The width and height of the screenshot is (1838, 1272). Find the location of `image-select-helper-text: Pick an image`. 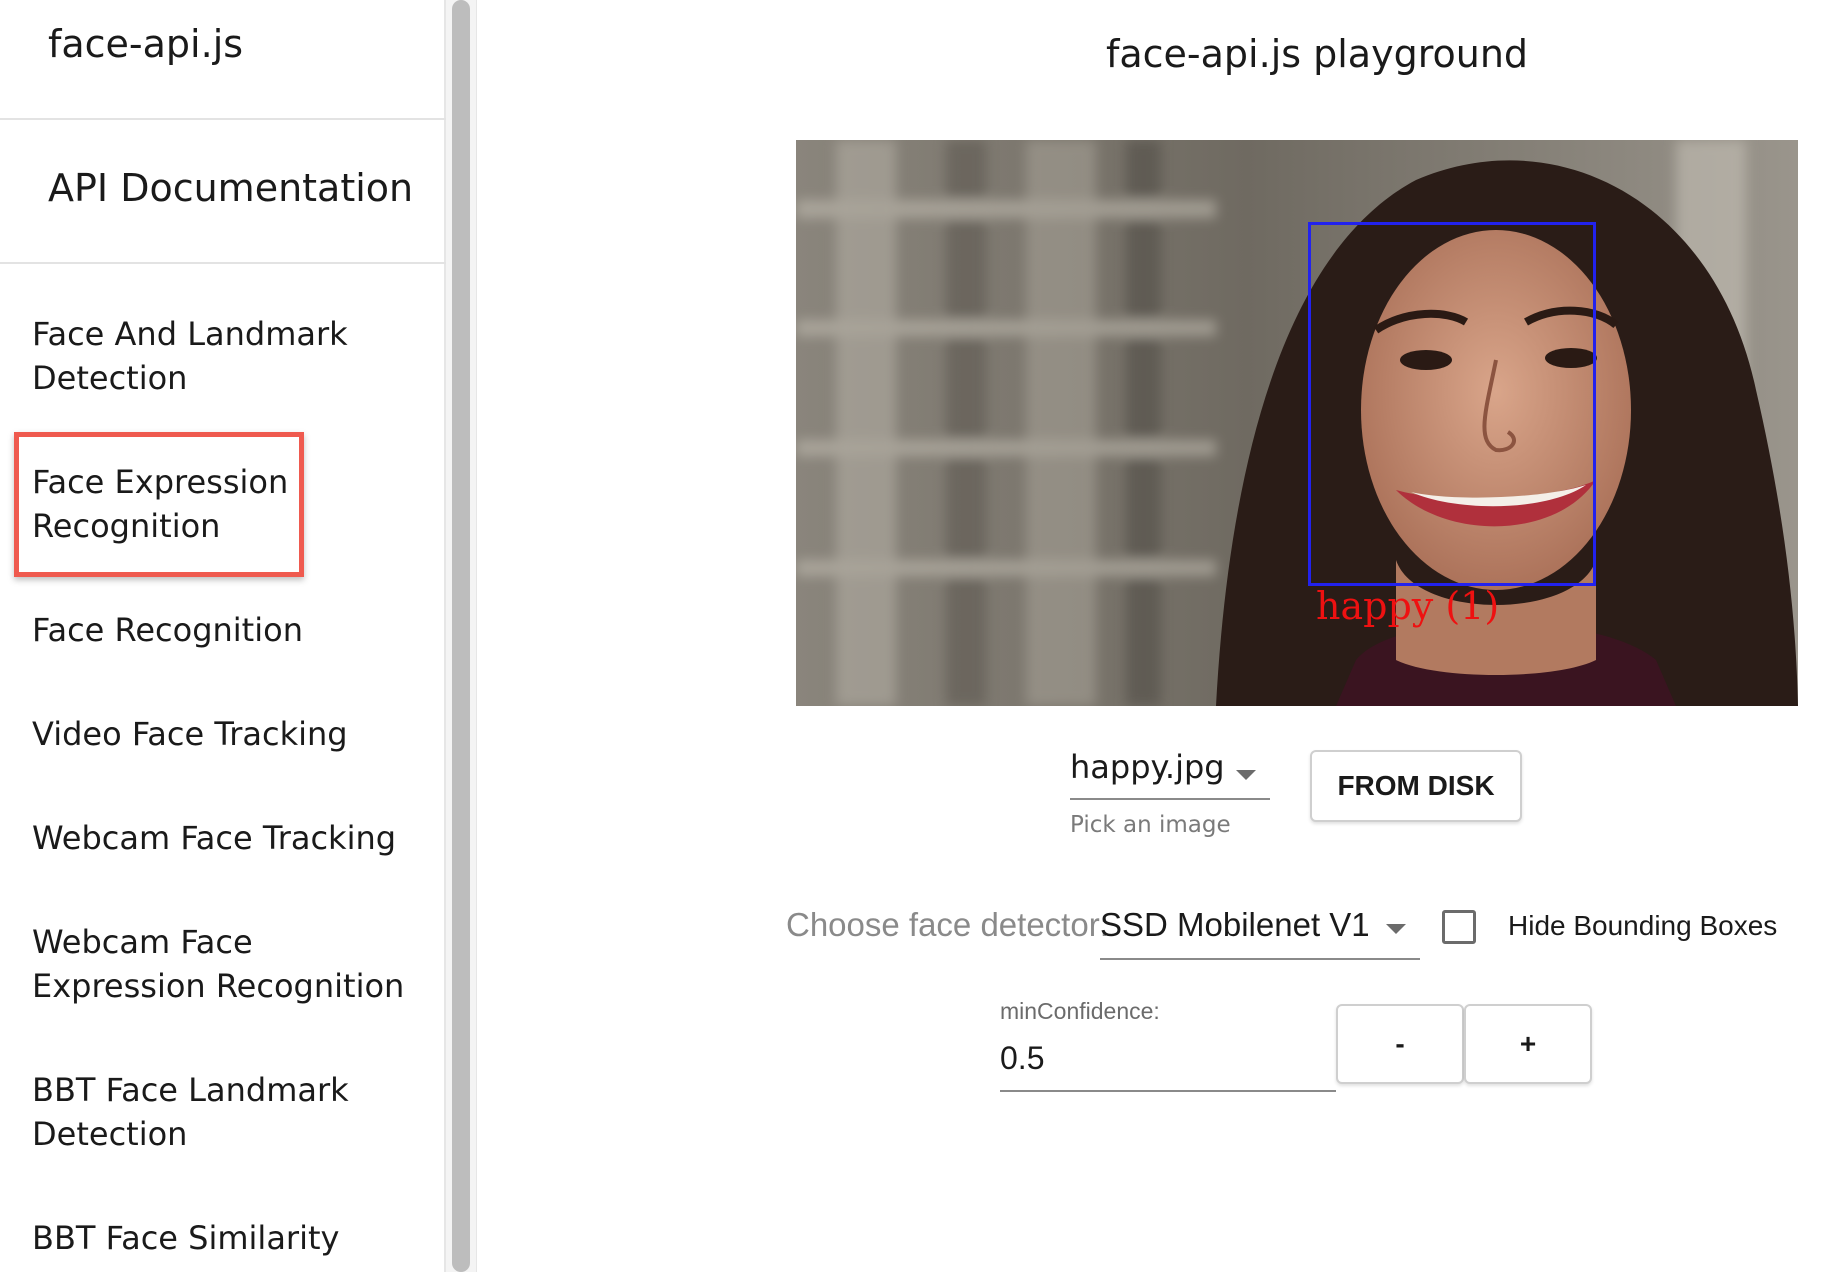

image-select-helper-text: Pick an image is located at coordinates (1150, 825).